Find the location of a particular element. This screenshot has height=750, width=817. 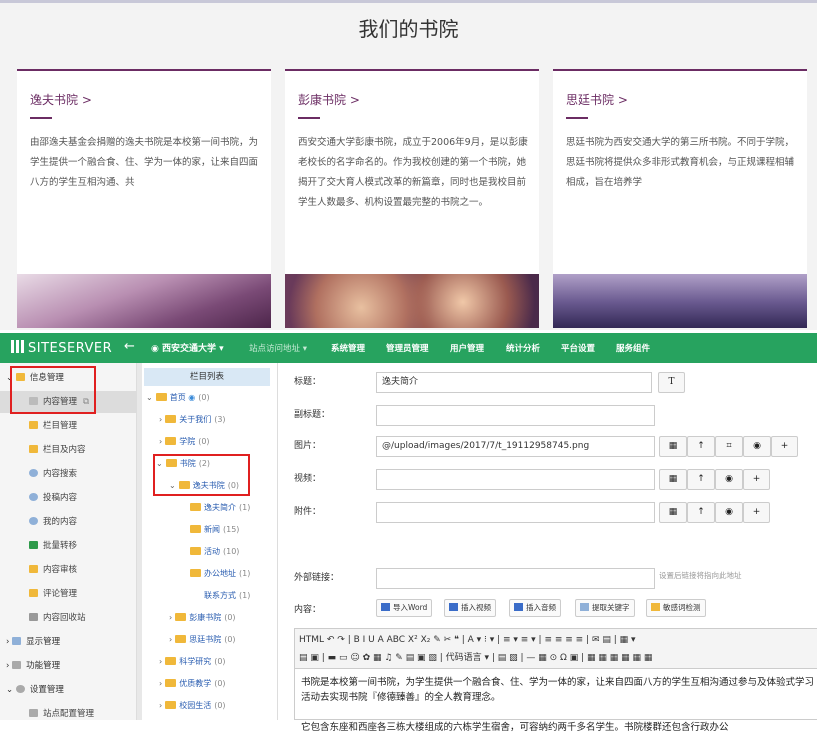

tool-label: 导入Word is located at coordinates (410, 607).